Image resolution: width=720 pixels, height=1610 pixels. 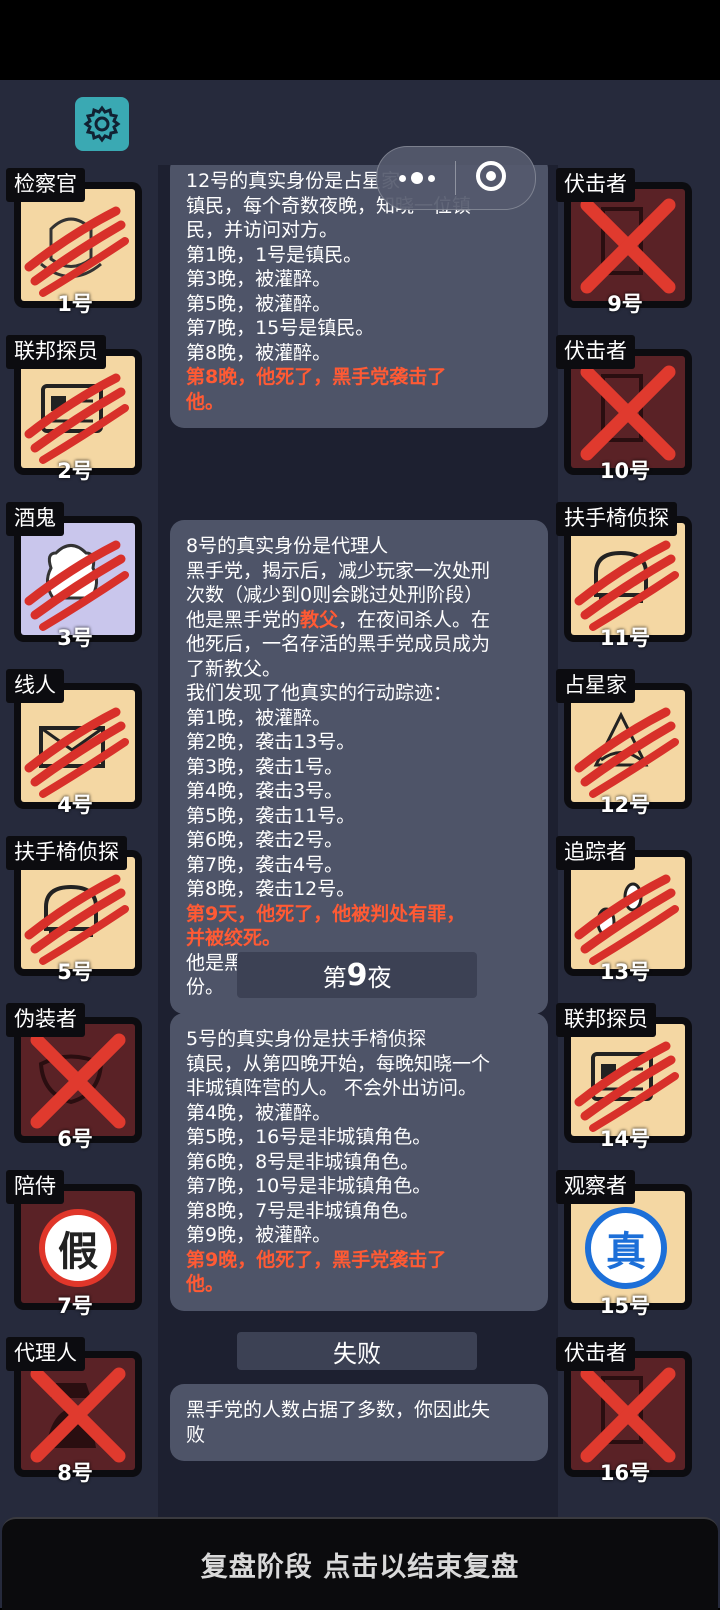 I want to click on capsule-divider, so click(x=455, y=178).